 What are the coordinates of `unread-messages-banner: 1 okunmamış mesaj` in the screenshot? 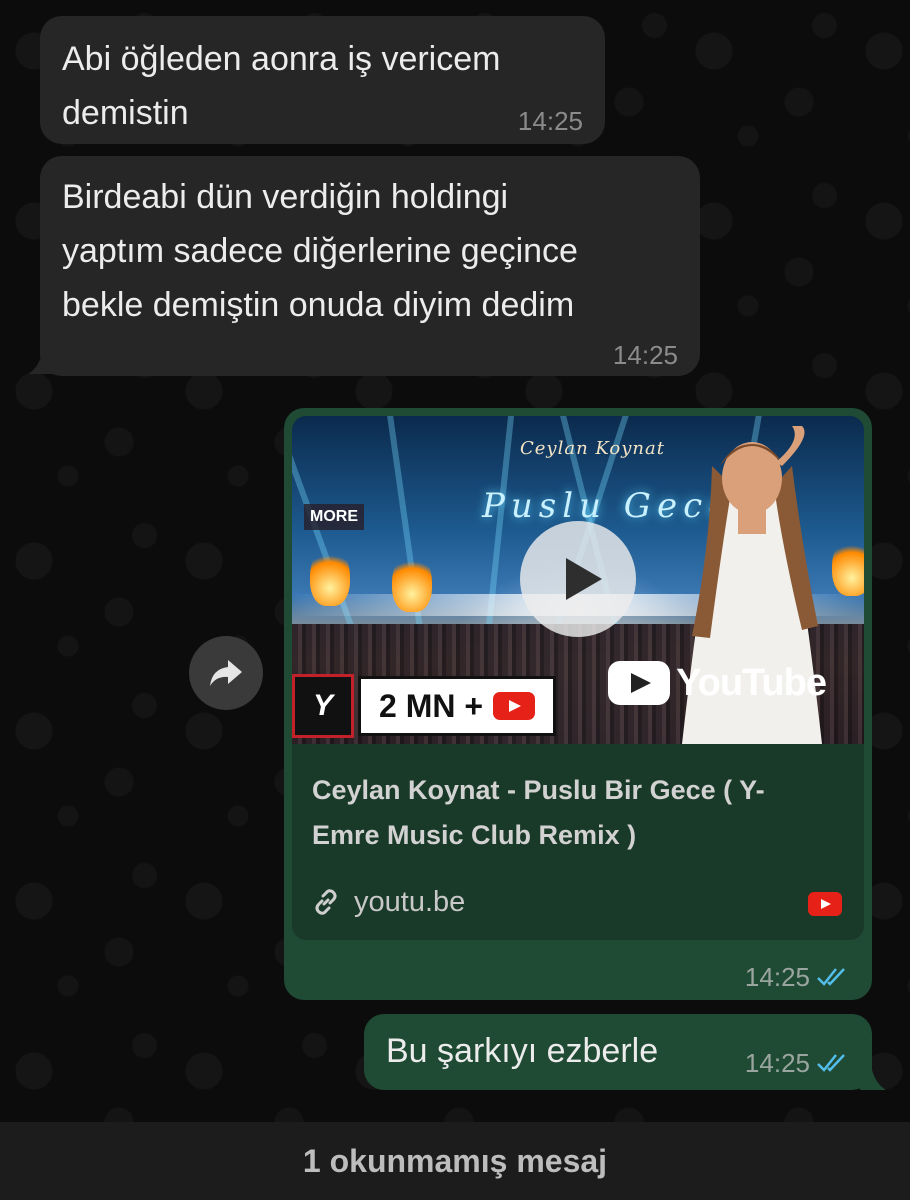 It's located at (455, 1161).